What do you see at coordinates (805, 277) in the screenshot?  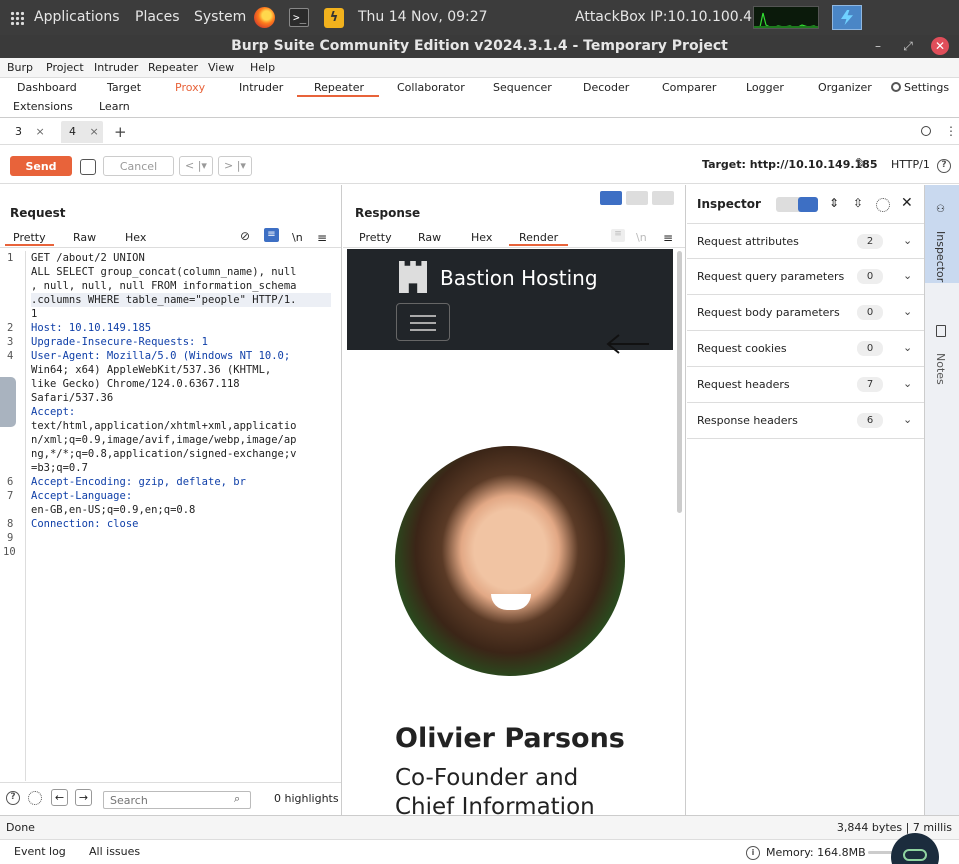 I see `inspector-row: Request query parameters 0 ⌄` at bounding box center [805, 277].